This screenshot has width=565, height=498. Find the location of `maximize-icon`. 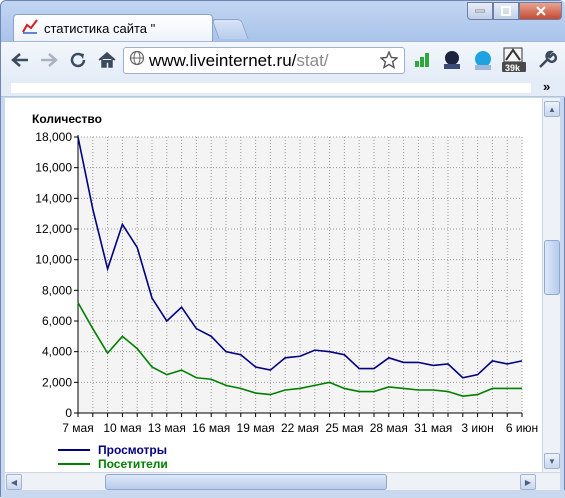

maximize-icon is located at coordinates (506, 11).